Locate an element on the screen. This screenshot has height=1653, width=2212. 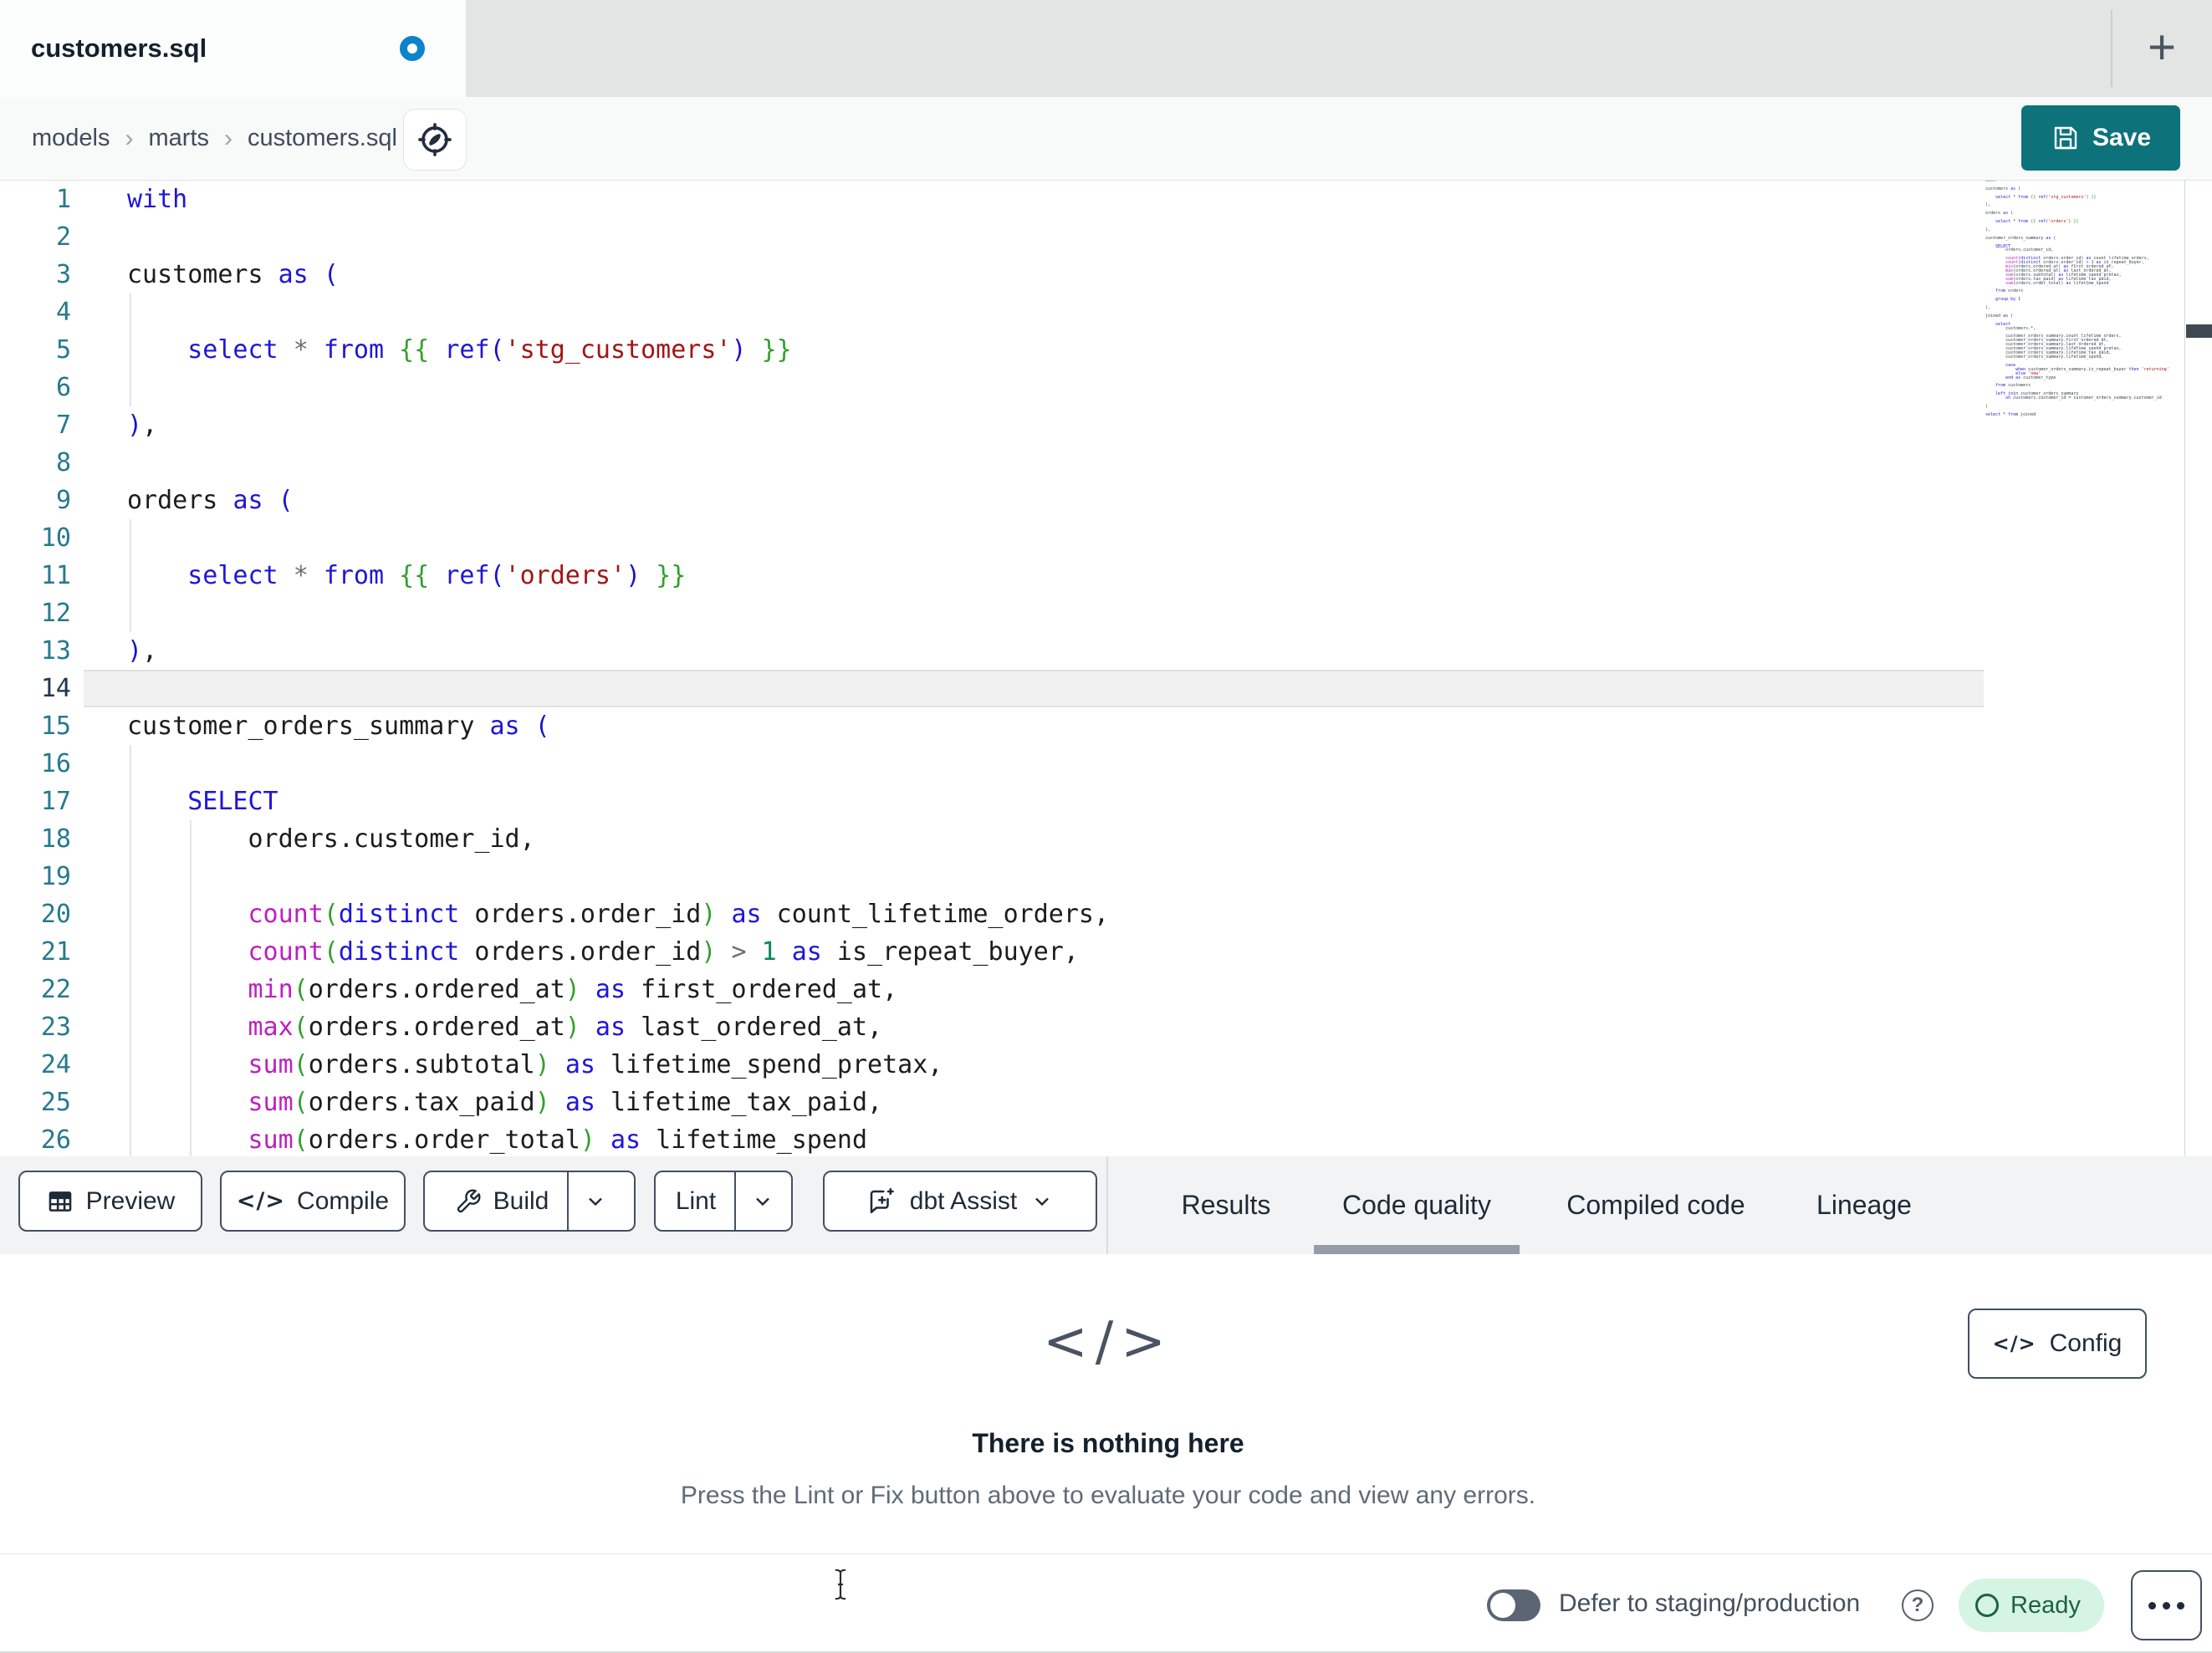
status-ready-badge: Ready is located at coordinates (2032, 1605).